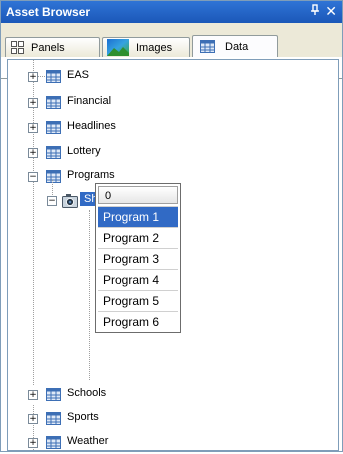 The width and height of the screenshot is (343, 454). What do you see at coordinates (154, 48) in the screenshot?
I see `tab-images-label: Images` at bounding box center [154, 48].